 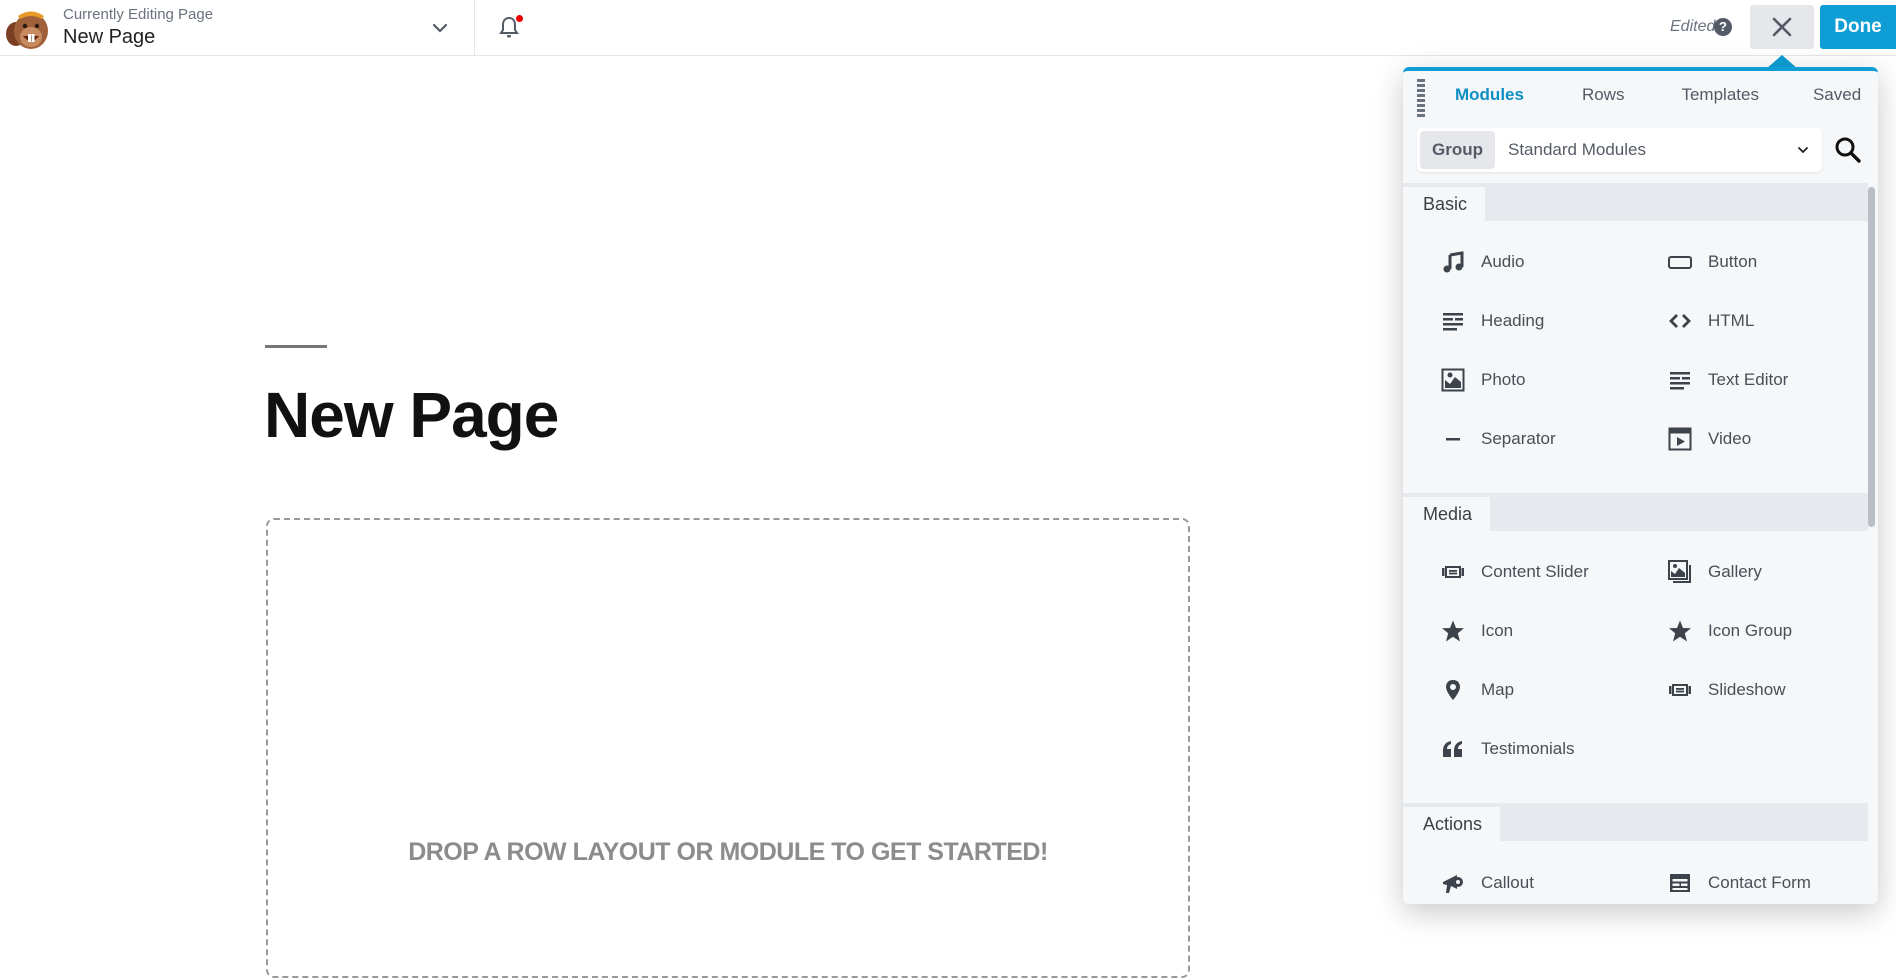 I want to click on help-icon: ?, so click(x=1723, y=27).